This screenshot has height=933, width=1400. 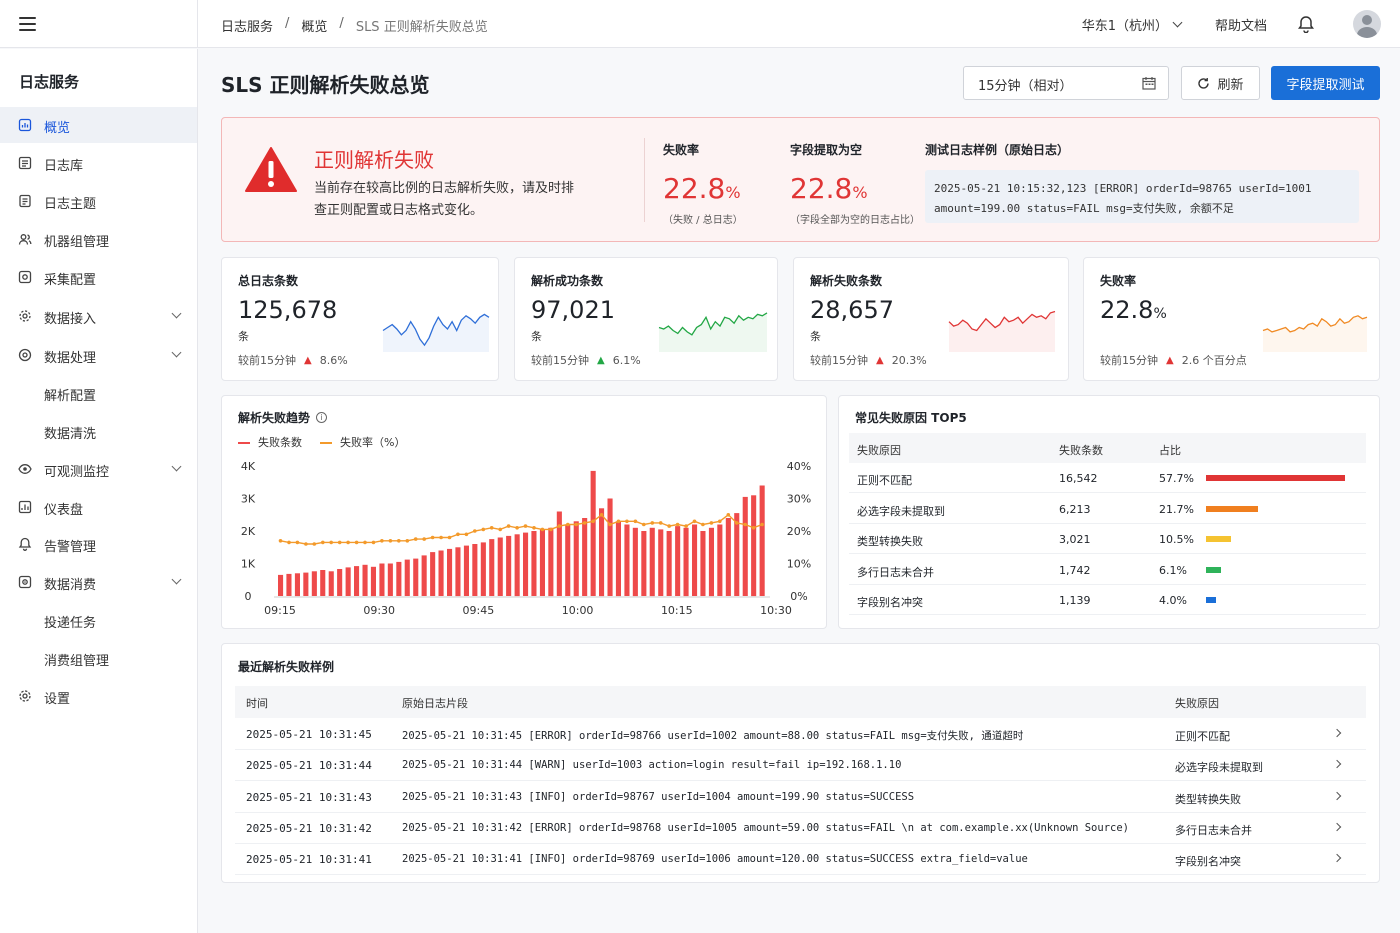 I want to click on time-cell: 2025-05-21 10:31:42, so click(x=309, y=828).